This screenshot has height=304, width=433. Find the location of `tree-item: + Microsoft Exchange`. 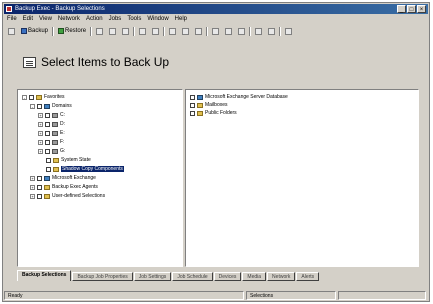

tree-item: + Microsoft Exchange is located at coordinates (63, 178).